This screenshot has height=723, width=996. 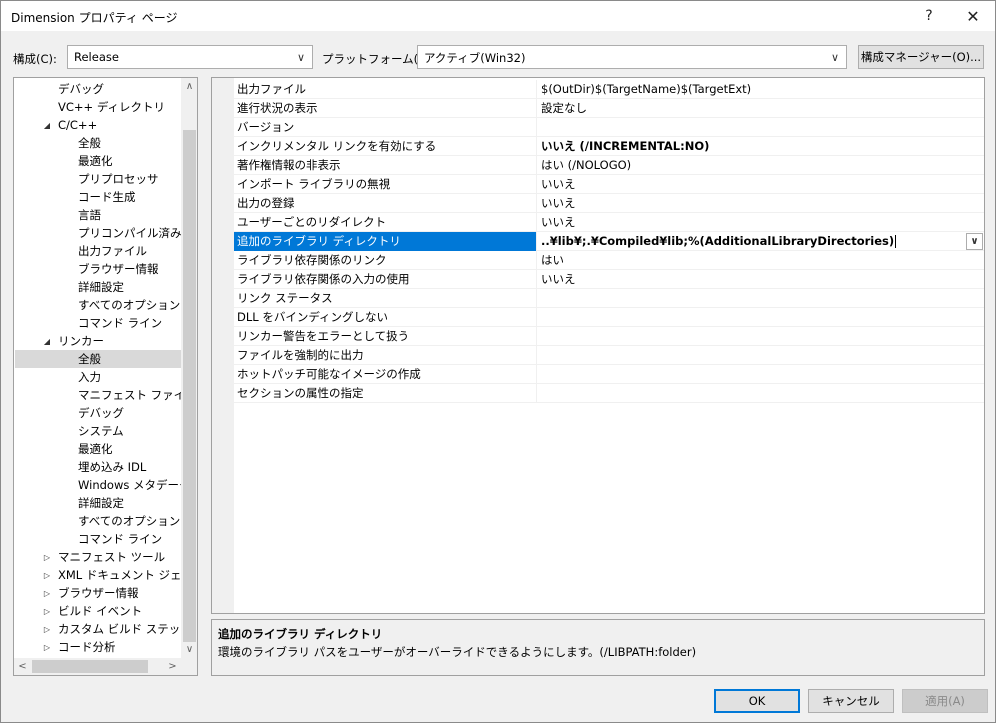 What do you see at coordinates (22, 666) in the screenshot?
I see `scroll-left-icon: <` at bounding box center [22, 666].